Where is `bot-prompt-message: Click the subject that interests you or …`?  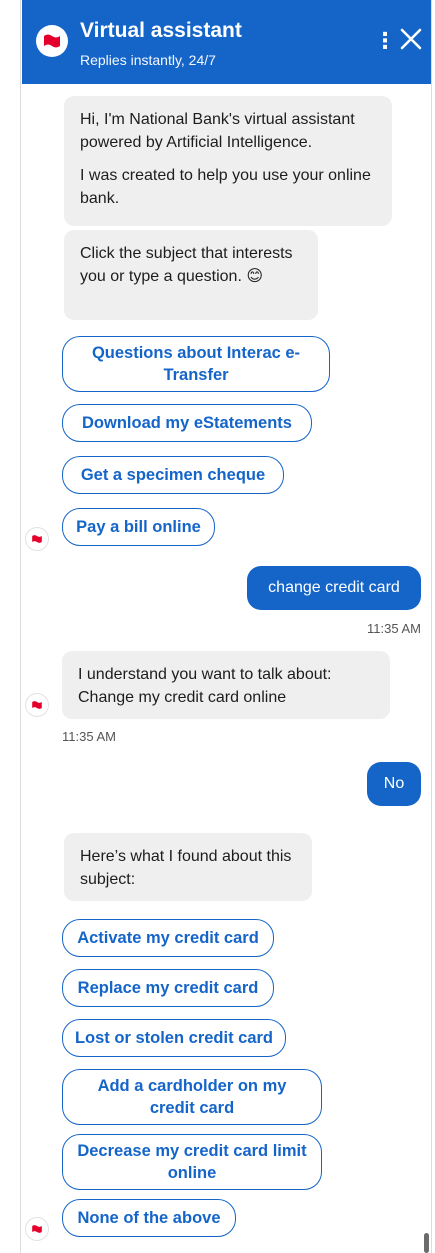 bot-prompt-message: Click the subject that interests you or … is located at coordinates (191, 275).